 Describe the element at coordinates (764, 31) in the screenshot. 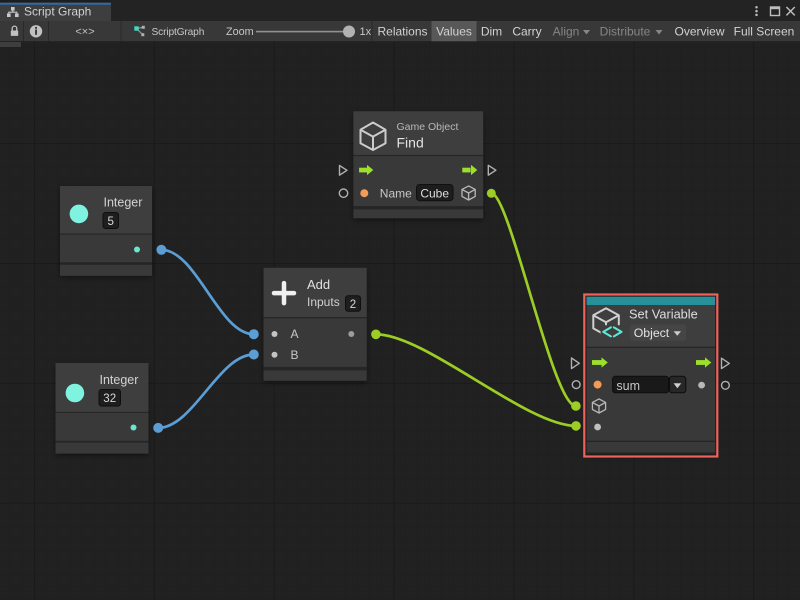

I see `svg-text: Full Screen` at that location.